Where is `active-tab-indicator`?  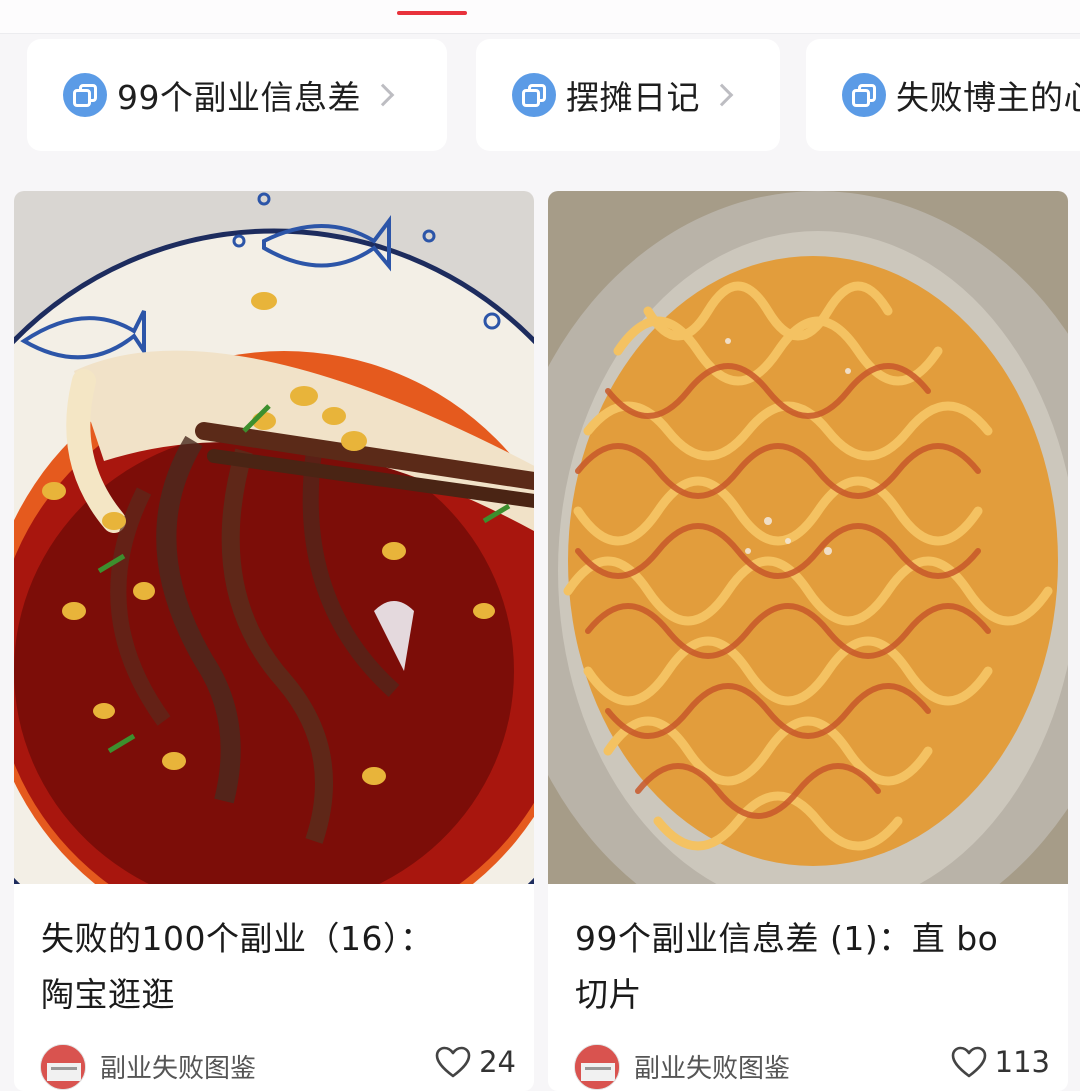 active-tab-indicator is located at coordinates (432, 13).